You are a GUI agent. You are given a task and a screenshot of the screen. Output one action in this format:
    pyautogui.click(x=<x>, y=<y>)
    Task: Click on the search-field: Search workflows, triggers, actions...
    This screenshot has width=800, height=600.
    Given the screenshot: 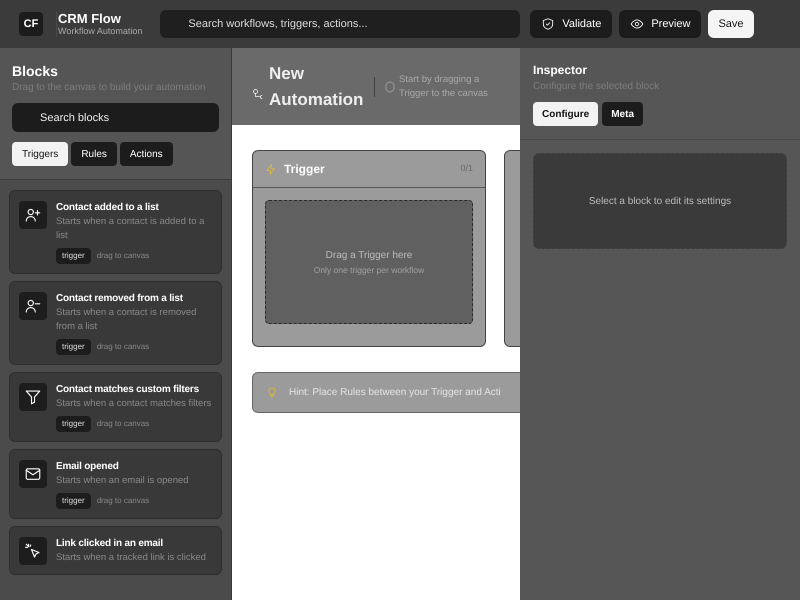 What is the action you would take?
    pyautogui.click(x=340, y=24)
    